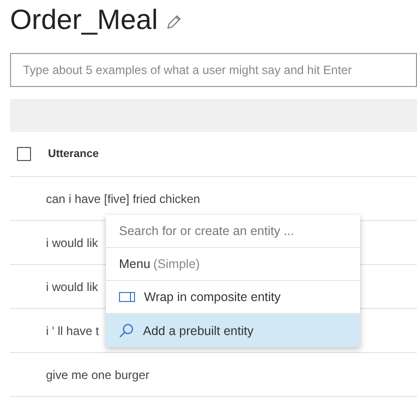 The height and width of the screenshot is (402, 417). What do you see at coordinates (24, 154) in the screenshot?
I see `select-all-checkbox` at bounding box center [24, 154].